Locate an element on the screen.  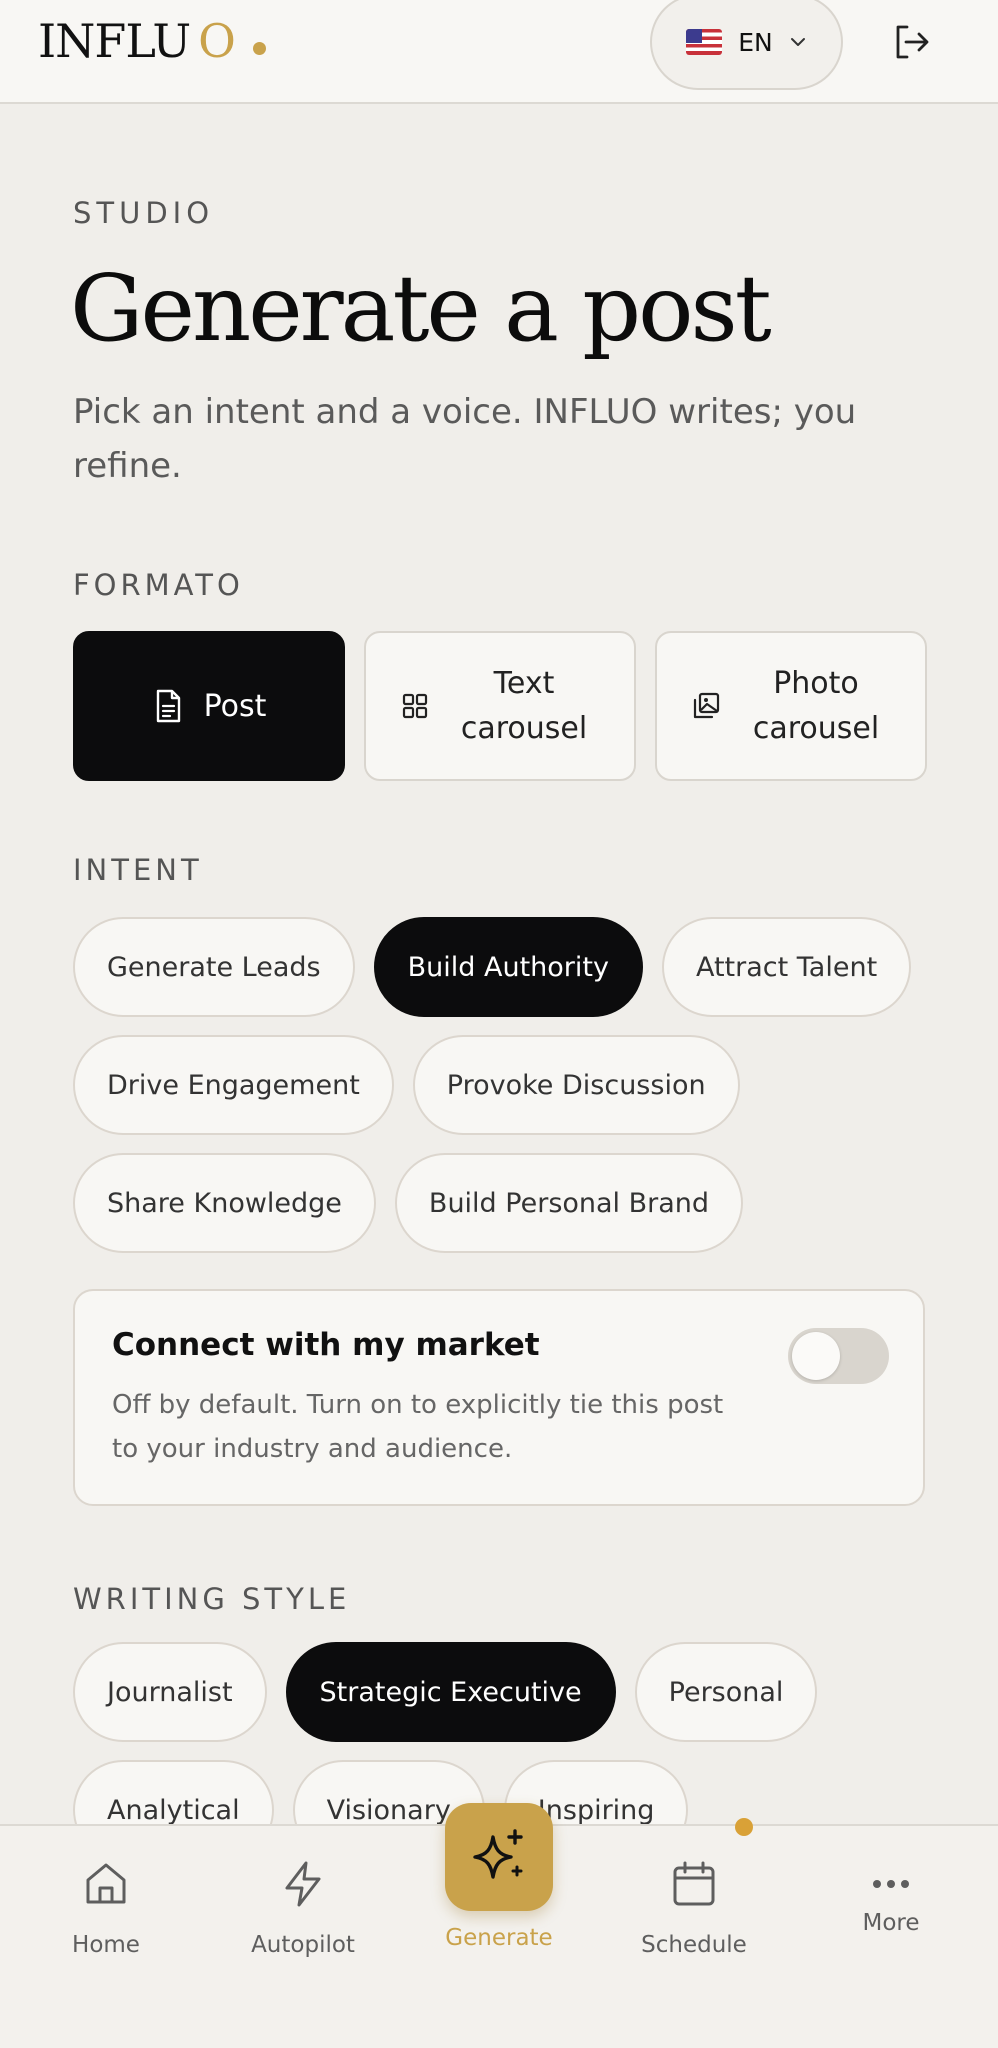
format-options: Post Text carousel Photo carousel is located at coordinates (500, 706).